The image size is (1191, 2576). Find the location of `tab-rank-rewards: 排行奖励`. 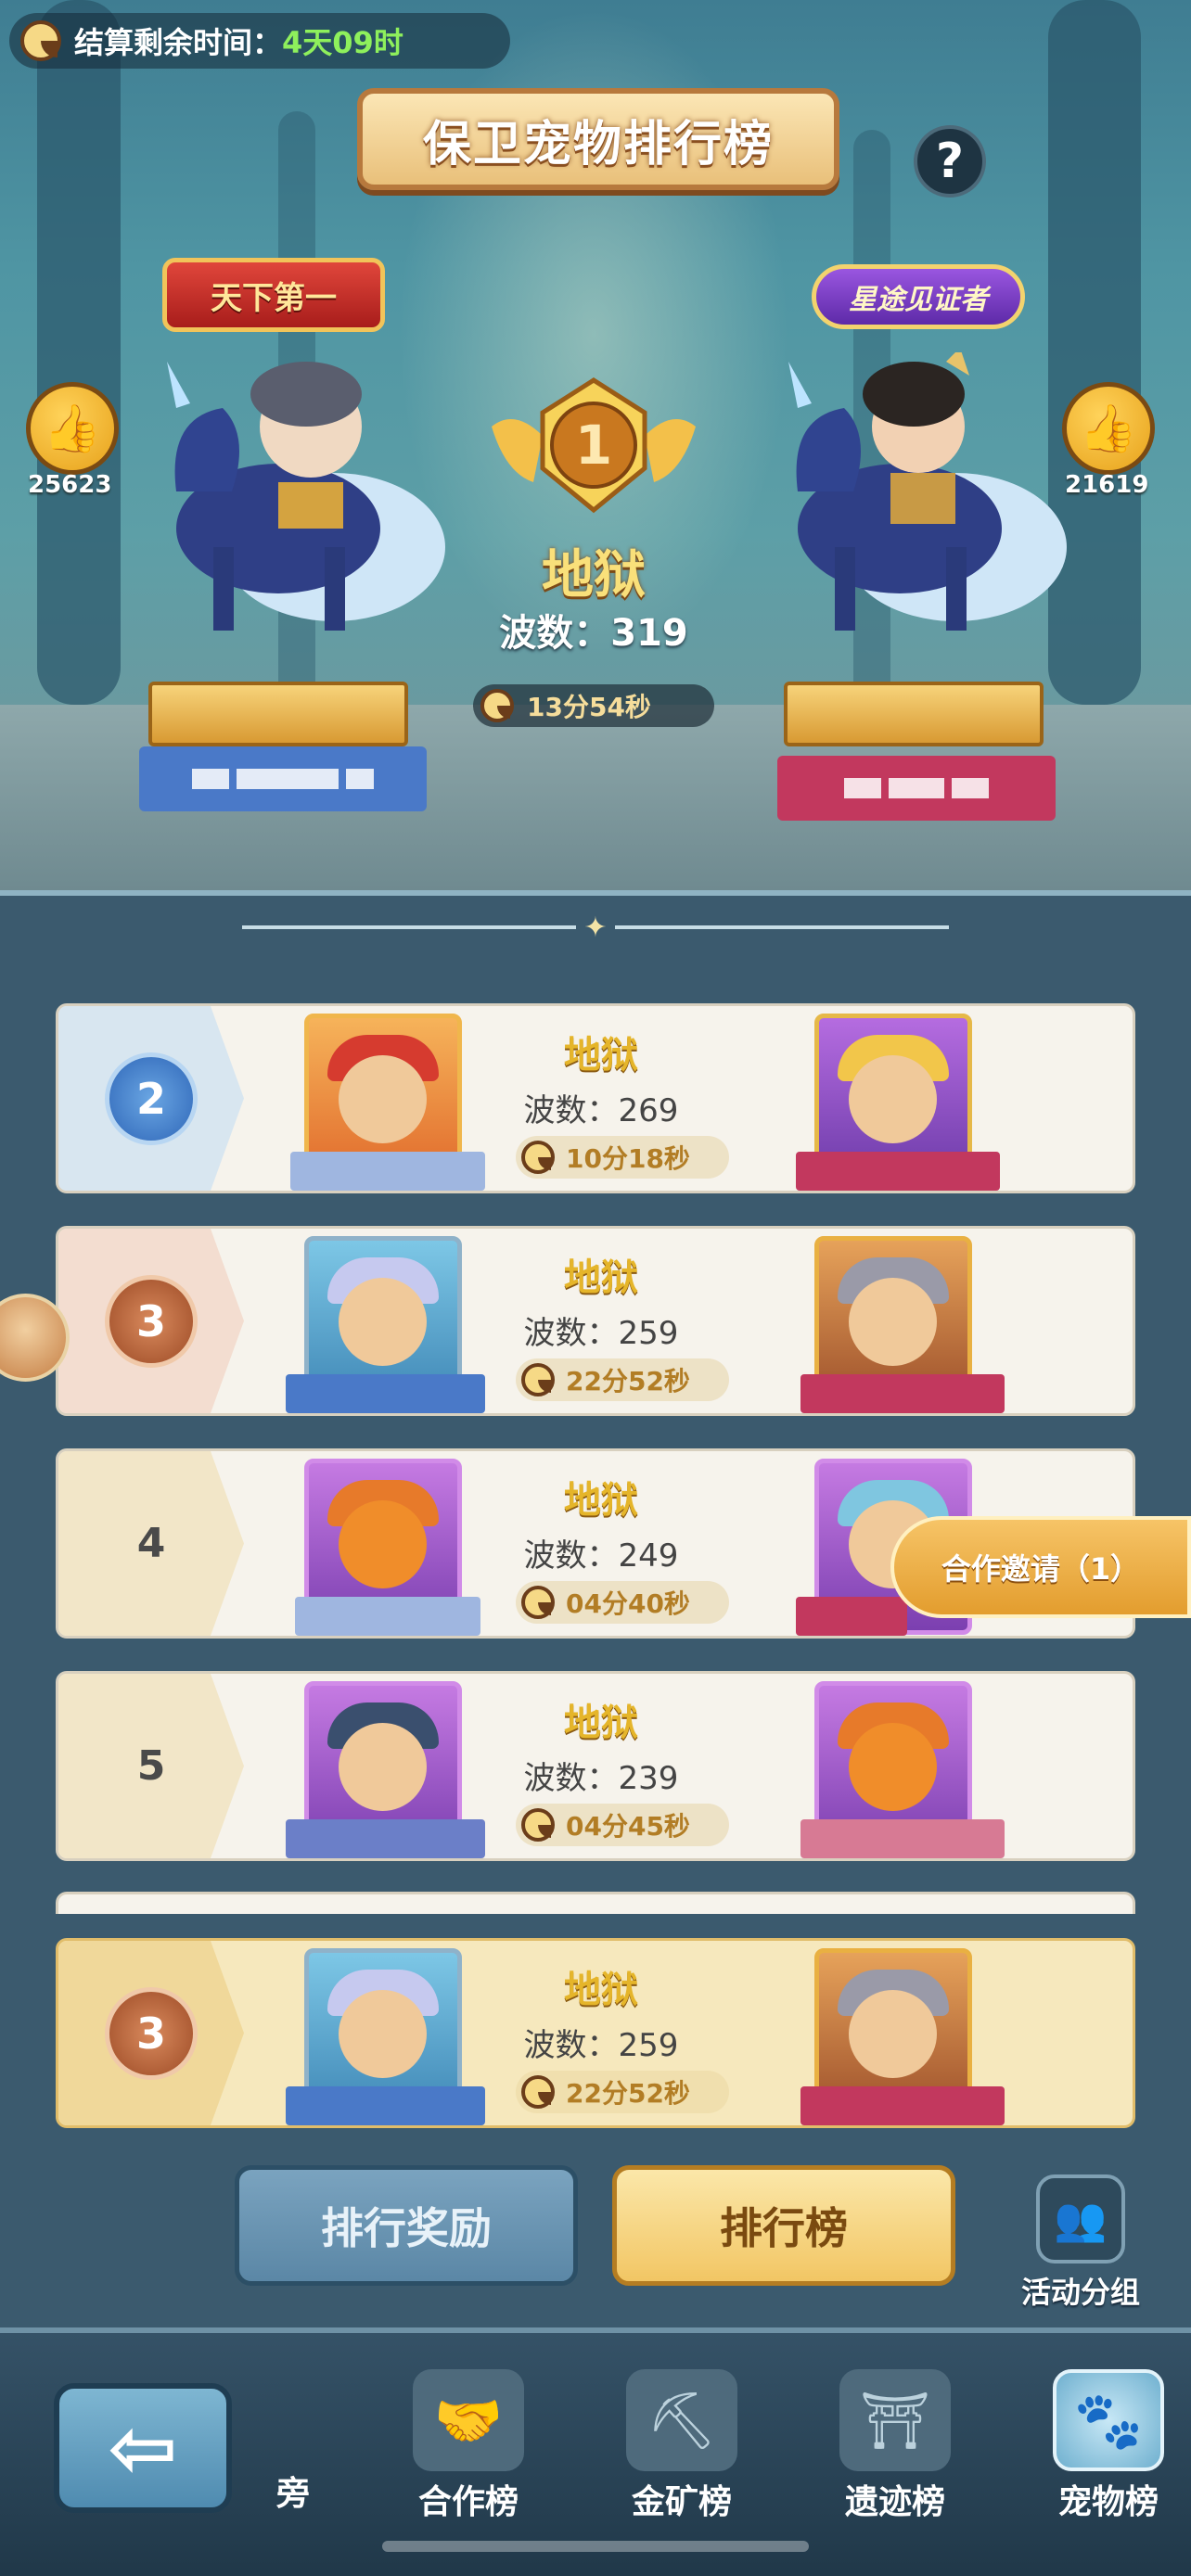

tab-rank-rewards: 排行奖励 is located at coordinates (406, 2225).